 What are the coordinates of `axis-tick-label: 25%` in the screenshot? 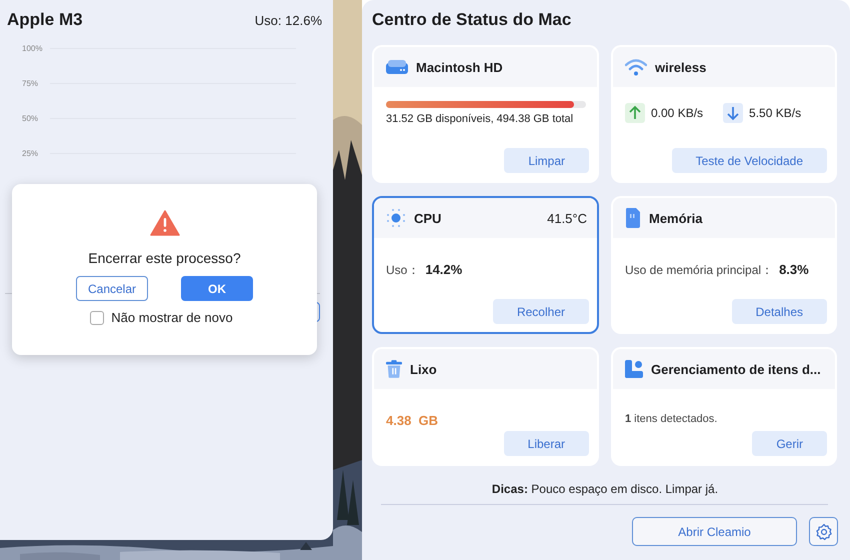 It's located at (31, 153).